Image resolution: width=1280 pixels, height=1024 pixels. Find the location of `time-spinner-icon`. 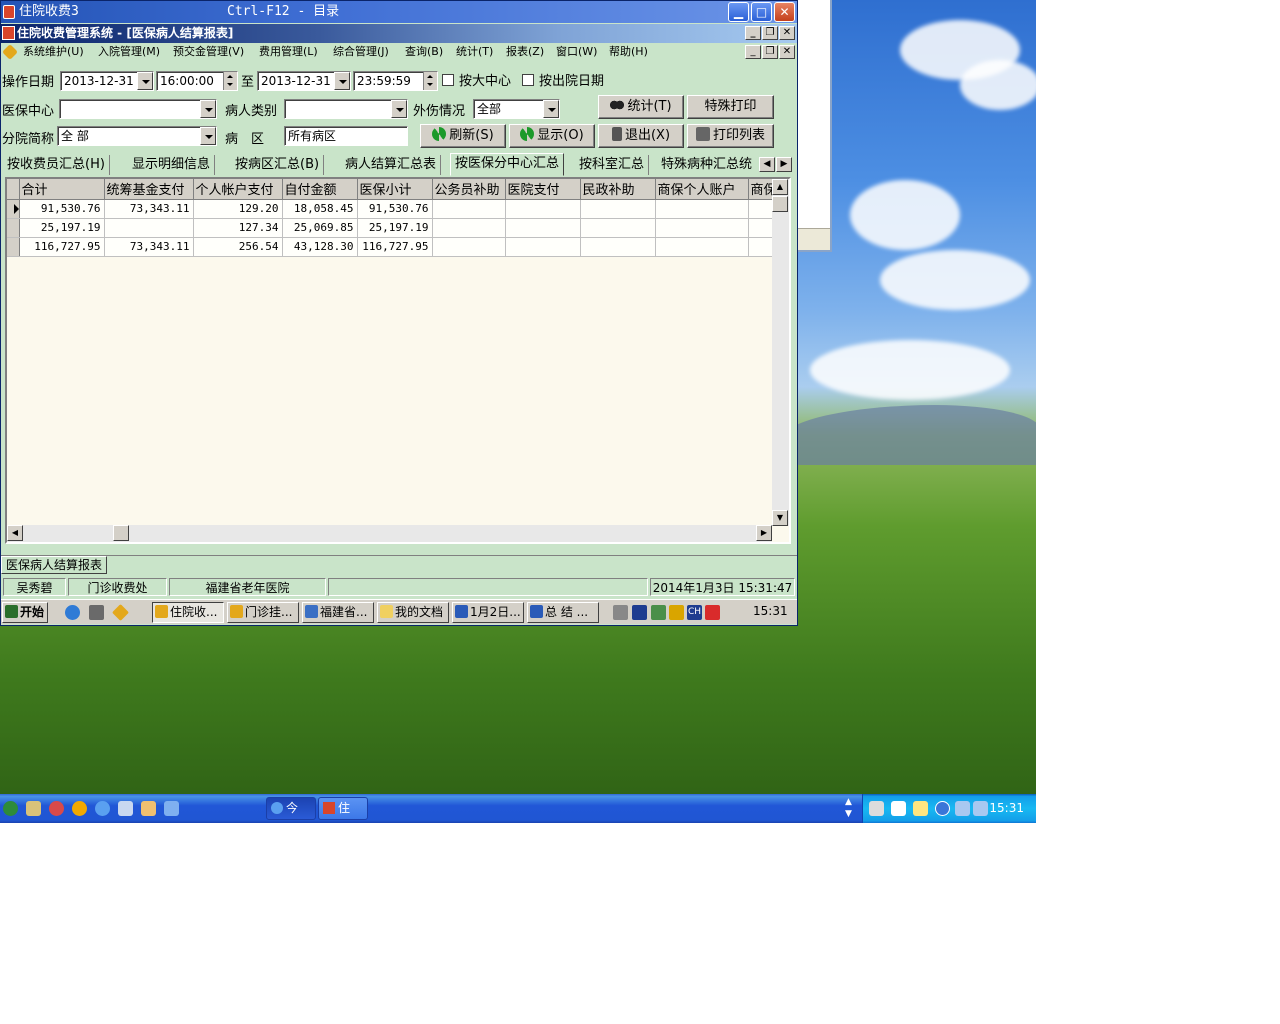

time-spinner-icon is located at coordinates (230, 81).